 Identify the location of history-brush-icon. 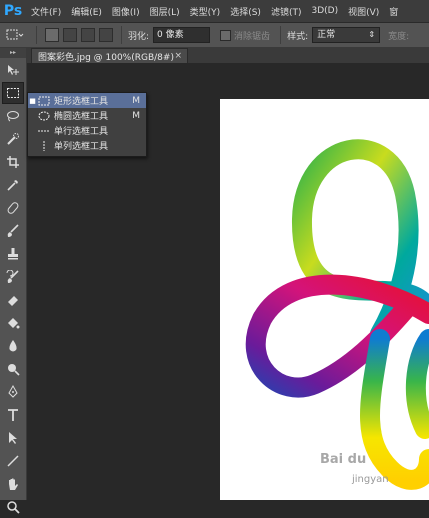
(12, 276).